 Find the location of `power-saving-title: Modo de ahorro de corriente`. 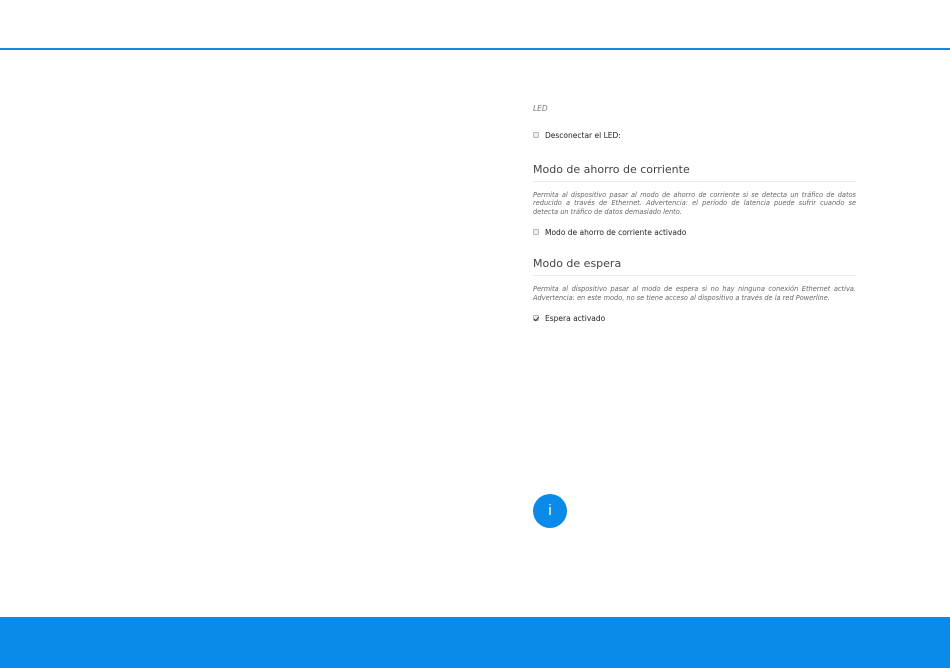

power-saving-title: Modo de ahorro de corriente is located at coordinates (694, 172).